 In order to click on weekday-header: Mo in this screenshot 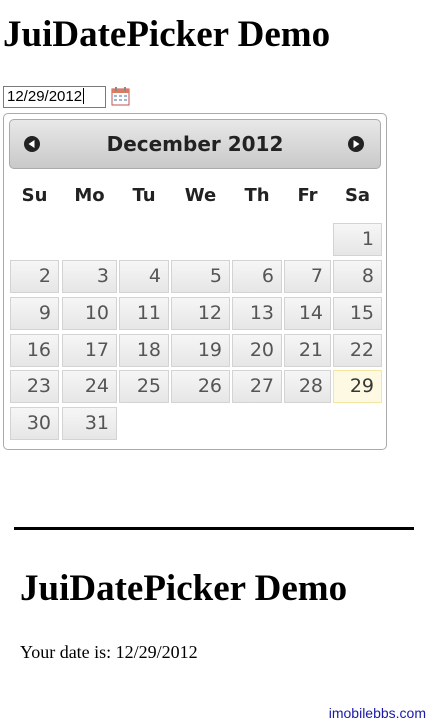, I will do `click(89, 195)`.